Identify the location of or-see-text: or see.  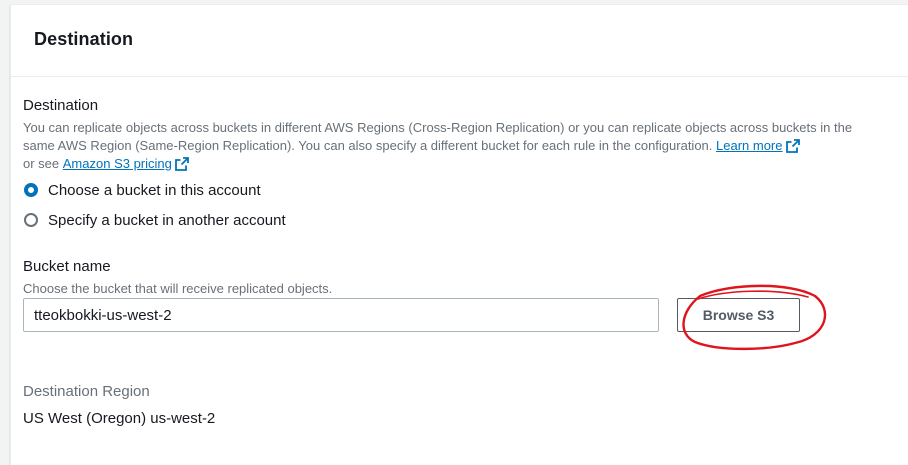
(41, 163).